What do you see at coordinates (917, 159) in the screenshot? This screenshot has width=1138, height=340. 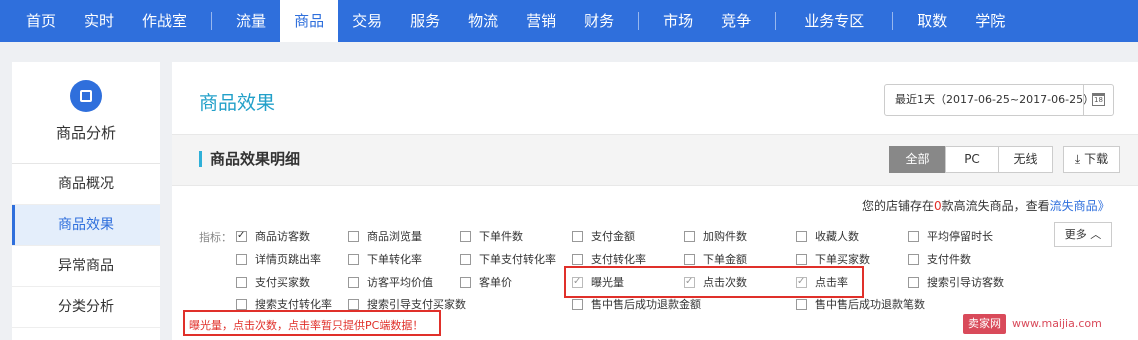 I see `tab-all: 全部` at bounding box center [917, 159].